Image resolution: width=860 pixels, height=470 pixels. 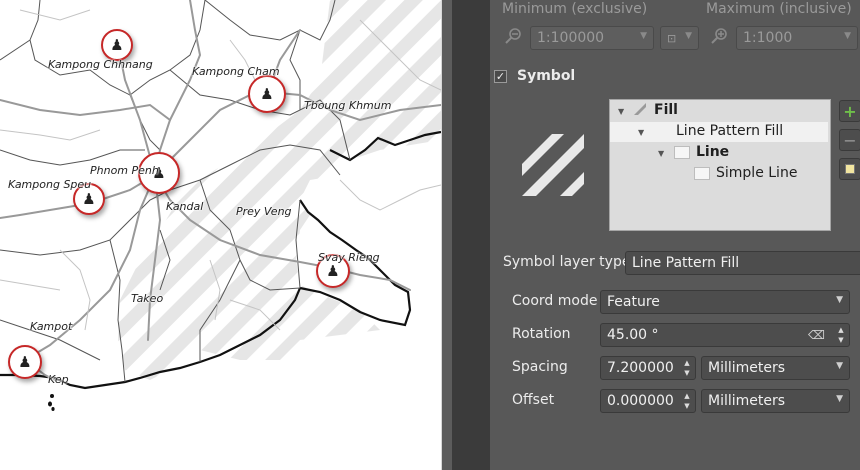 What do you see at coordinates (567, 262) in the screenshot?
I see `symbol-layer-type-label: Symbol layer type` at bounding box center [567, 262].